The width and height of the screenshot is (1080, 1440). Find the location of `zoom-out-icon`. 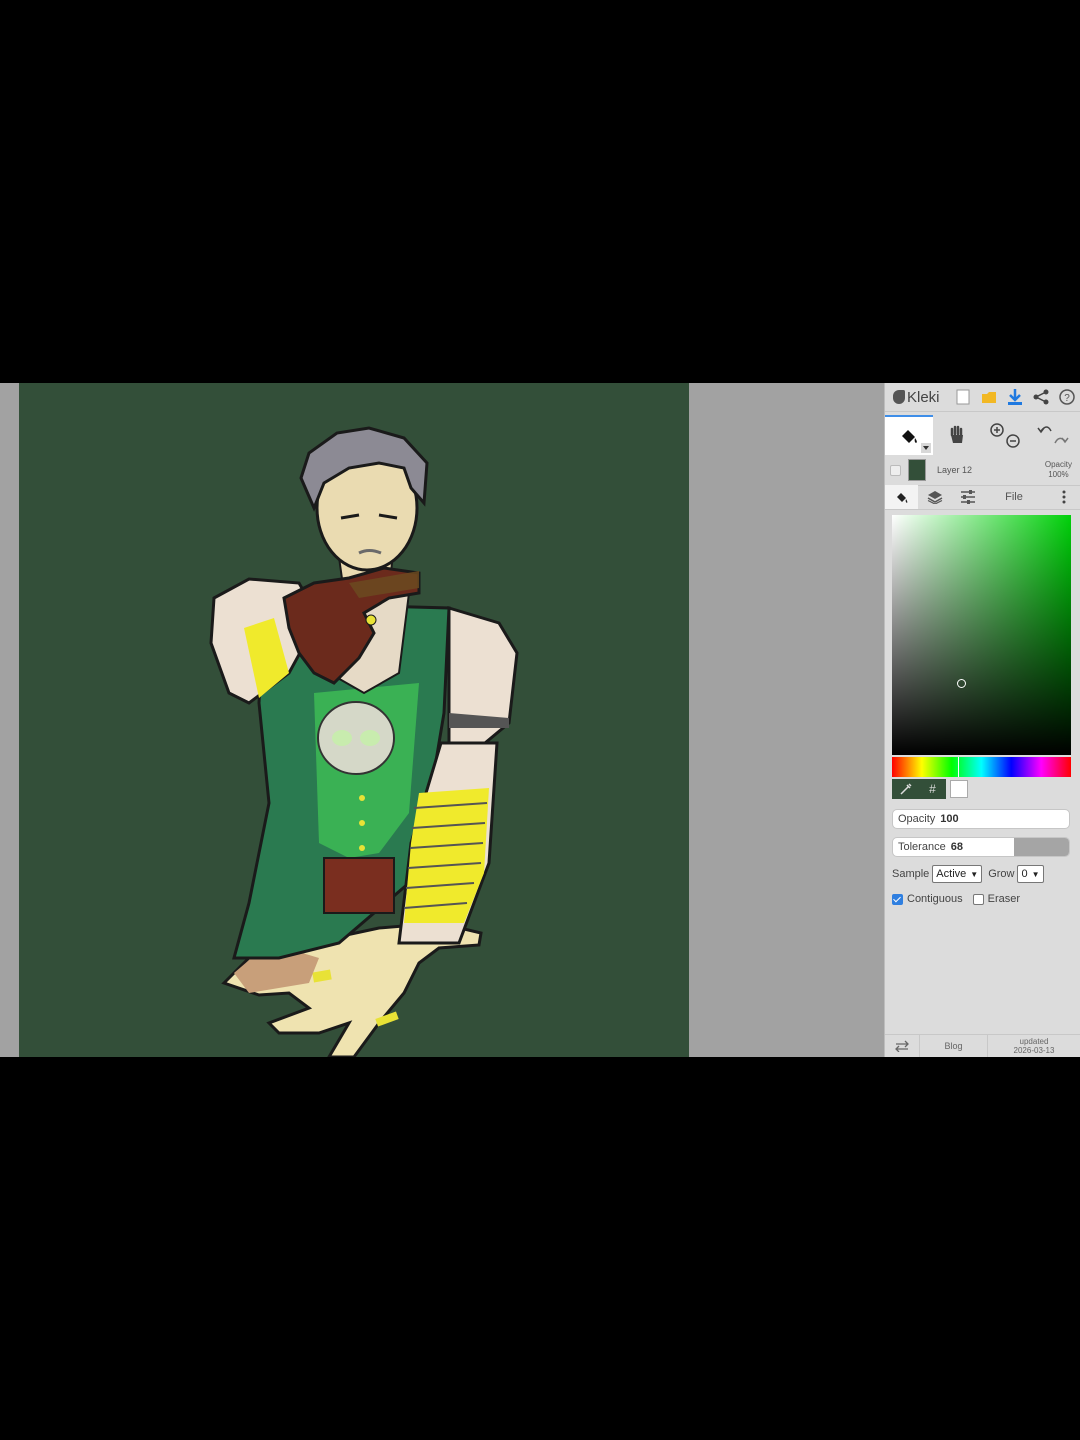

zoom-out-icon is located at coordinates (1013, 441).